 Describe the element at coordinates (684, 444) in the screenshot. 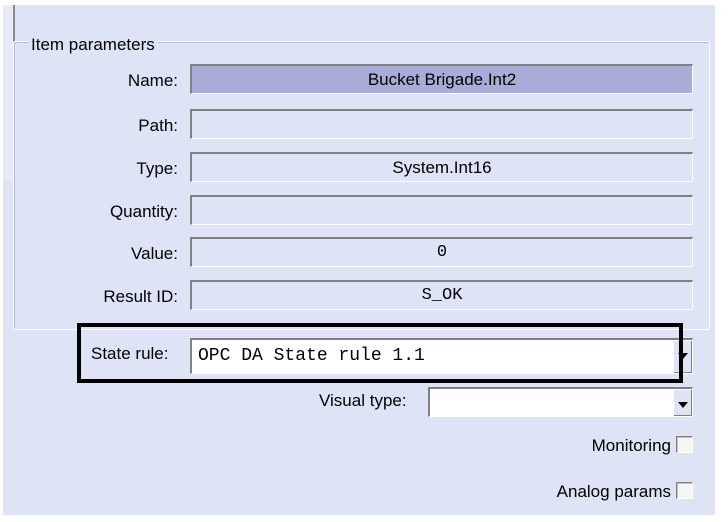

I see `monitoring-checkbox` at that location.